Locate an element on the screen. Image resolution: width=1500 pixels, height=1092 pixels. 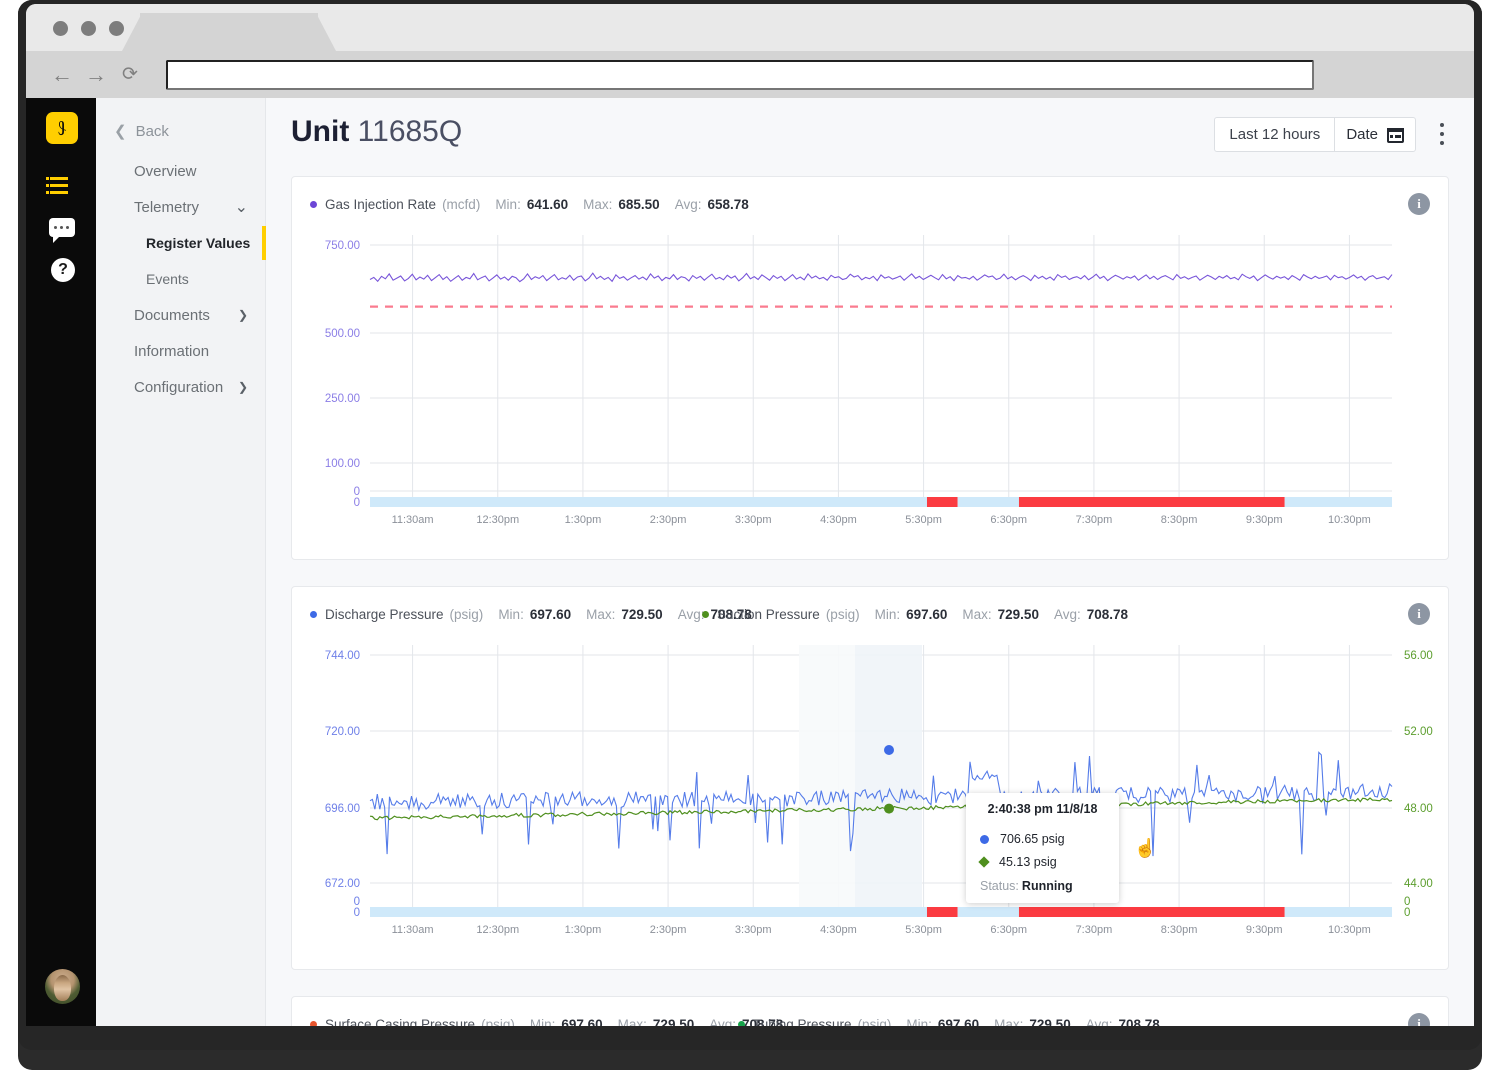
svg-text: 100.00 is located at coordinates (342, 464).